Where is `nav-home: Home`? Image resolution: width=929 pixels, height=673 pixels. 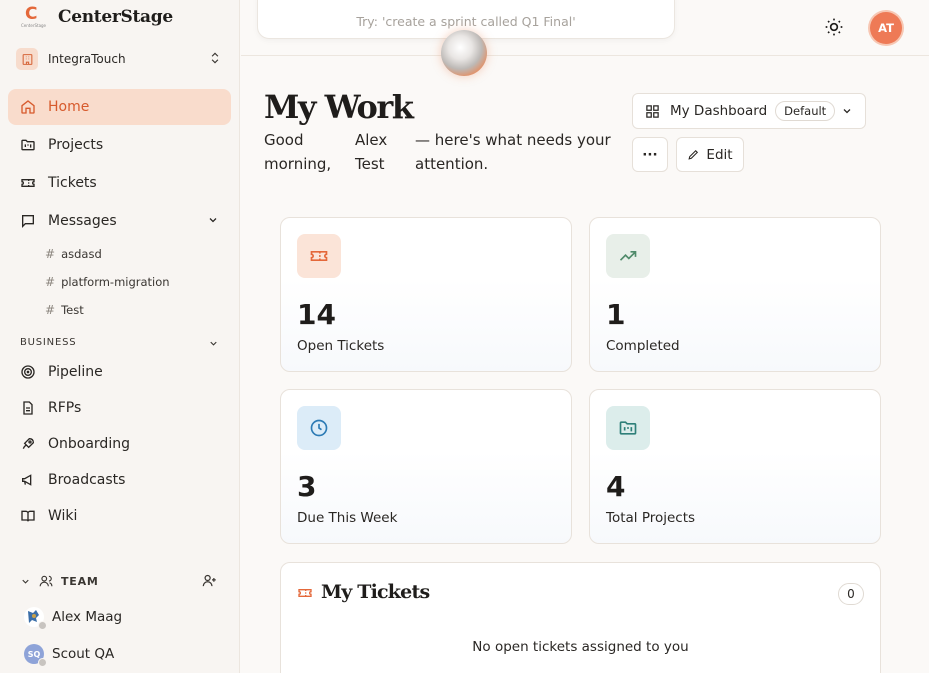 nav-home: Home is located at coordinates (119, 107).